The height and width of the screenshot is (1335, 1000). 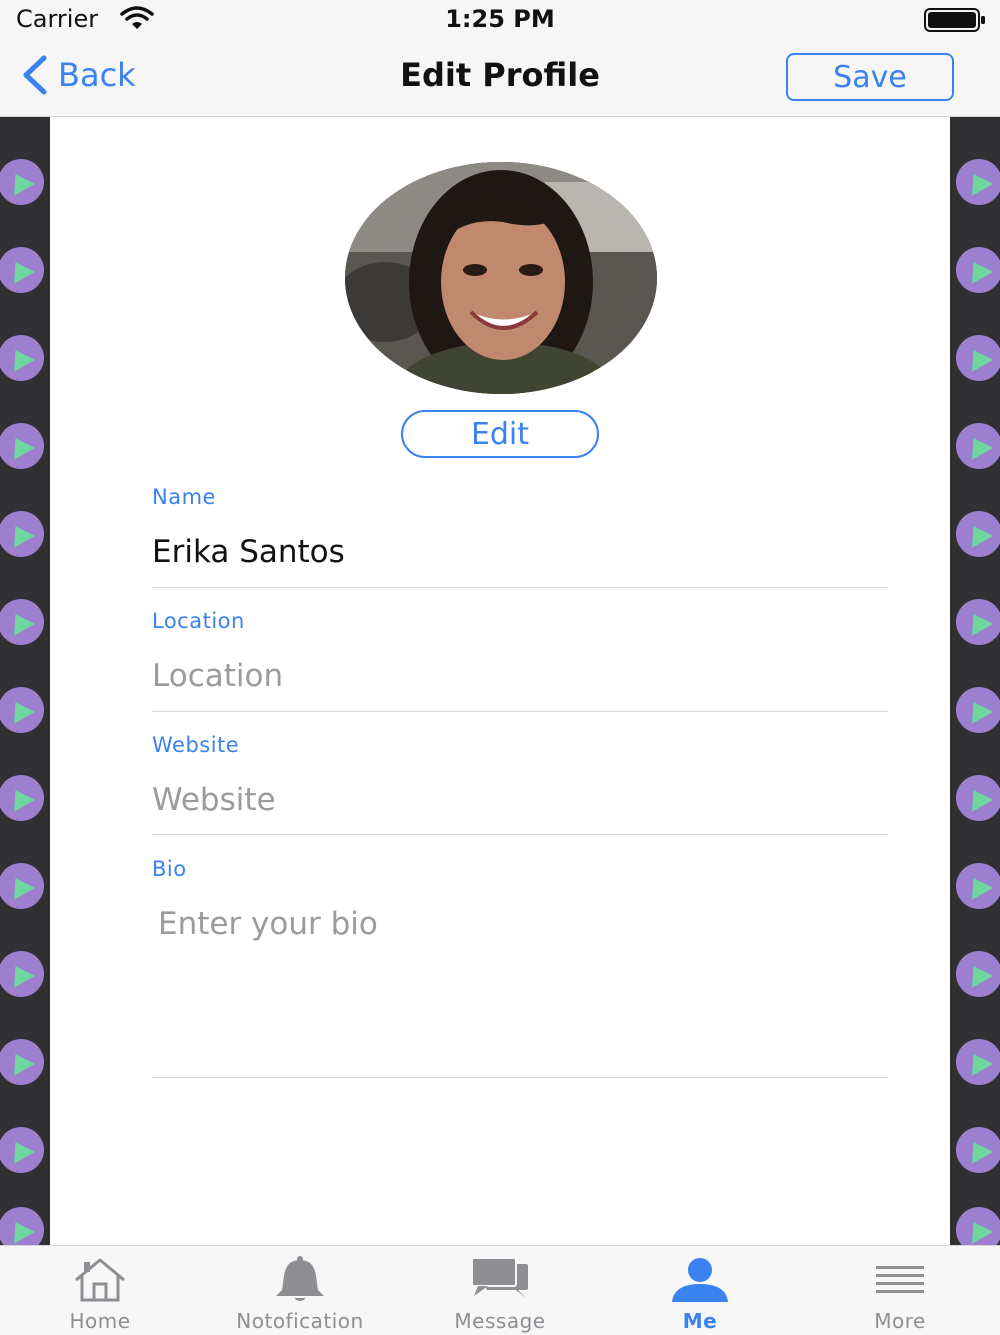 What do you see at coordinates (499, 1277) in the screenshot?
I see `chat-bubbles-icon` at bounding box center [499, 1277].